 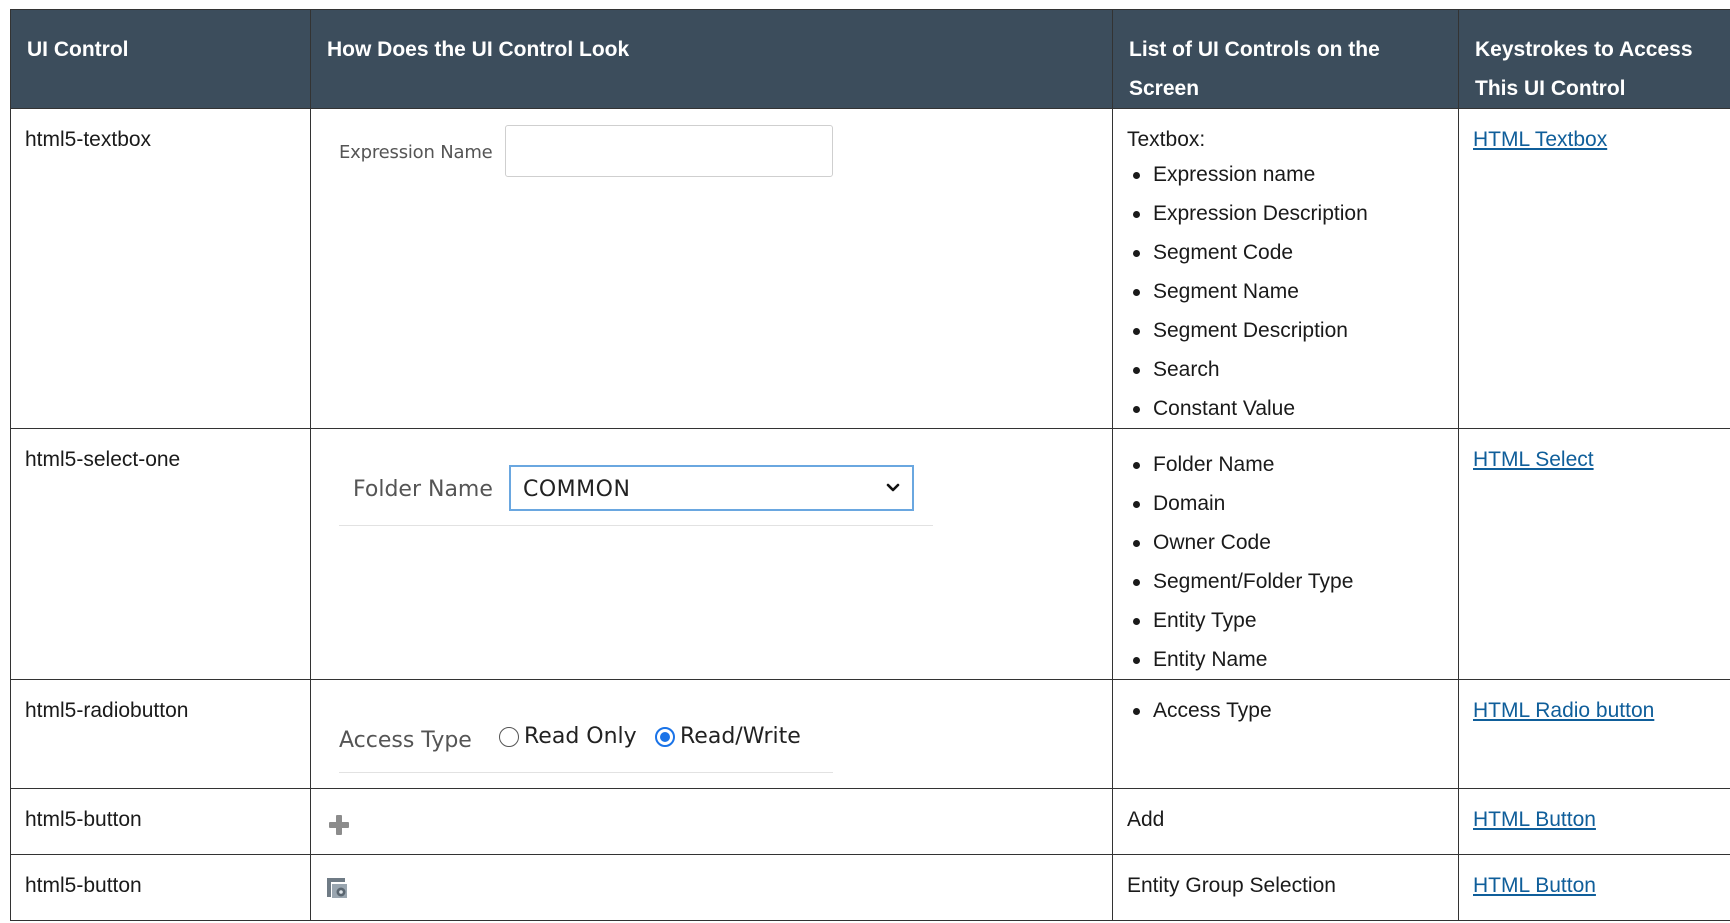 What do you see at coordinates (1288, 369) in the screenshot?
I see `list-item: Search` at bounding box center [1288, 369].